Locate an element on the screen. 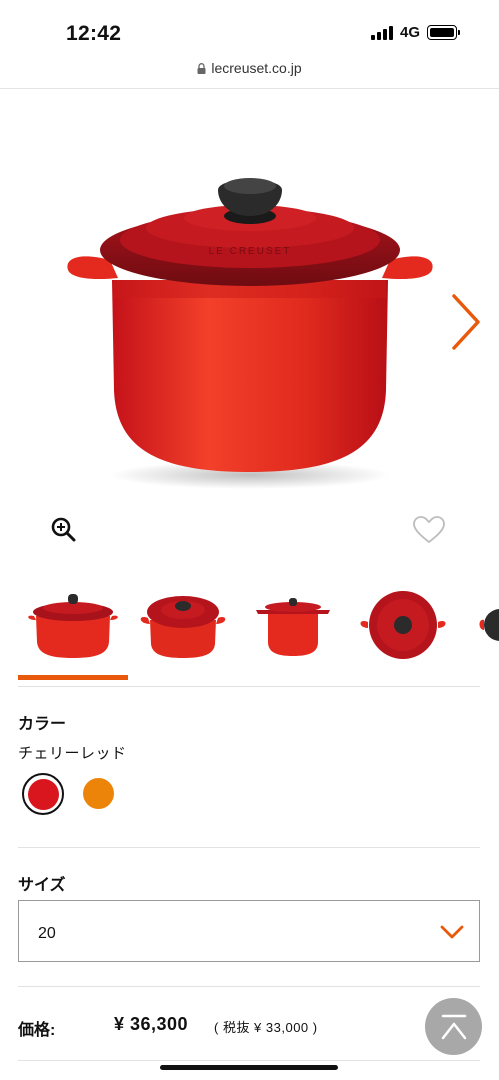  status-bar: 12:42 4G is located at coordinates (249, 29).